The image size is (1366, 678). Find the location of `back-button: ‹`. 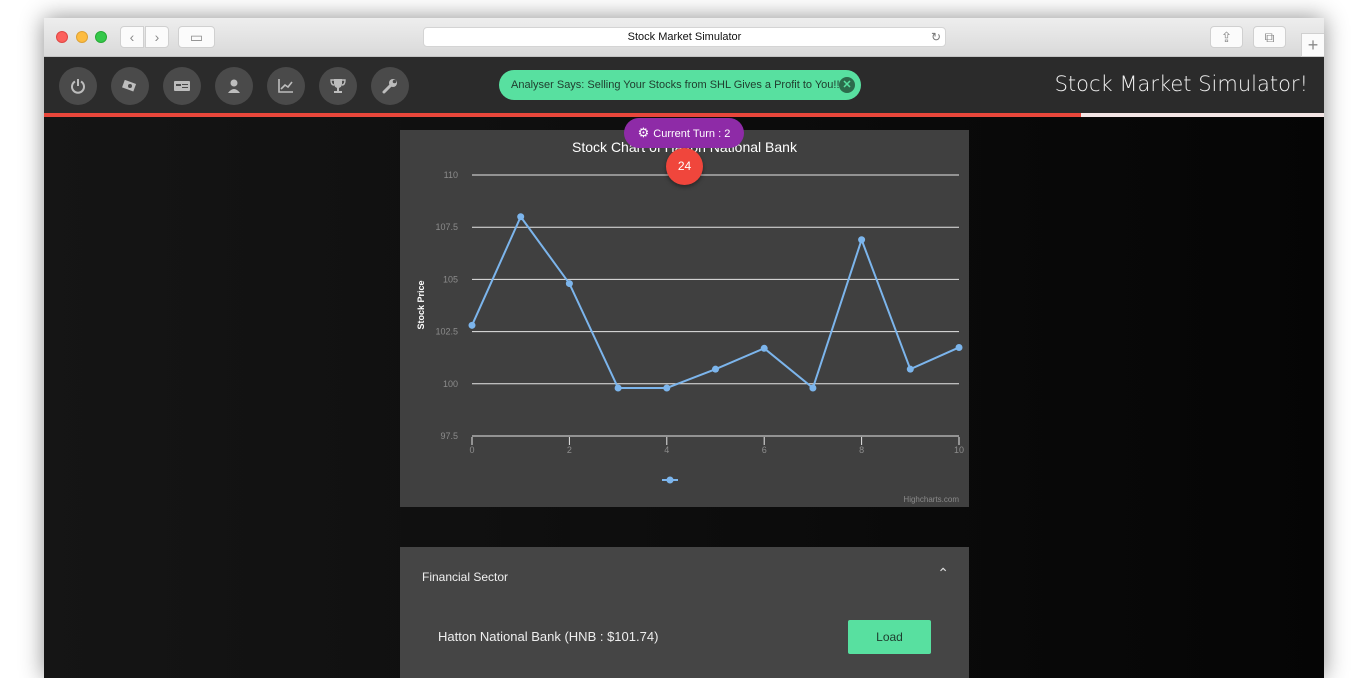

back-button: ‹ is located at coordinates (132, 37).